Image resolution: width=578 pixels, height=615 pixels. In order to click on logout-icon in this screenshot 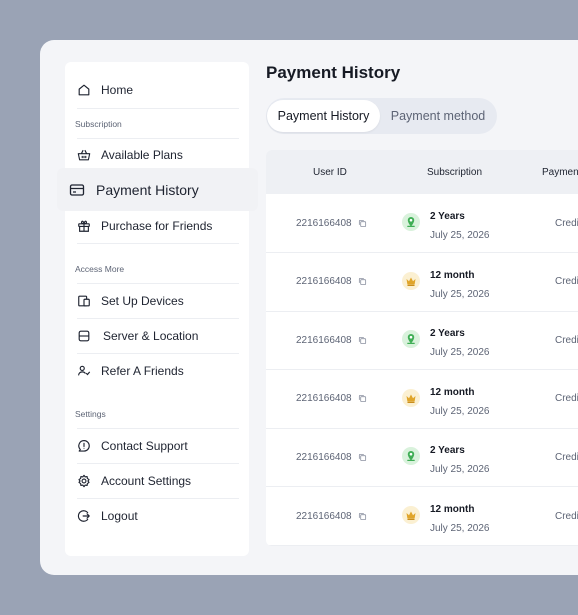, I will do `click(84, 516)`.